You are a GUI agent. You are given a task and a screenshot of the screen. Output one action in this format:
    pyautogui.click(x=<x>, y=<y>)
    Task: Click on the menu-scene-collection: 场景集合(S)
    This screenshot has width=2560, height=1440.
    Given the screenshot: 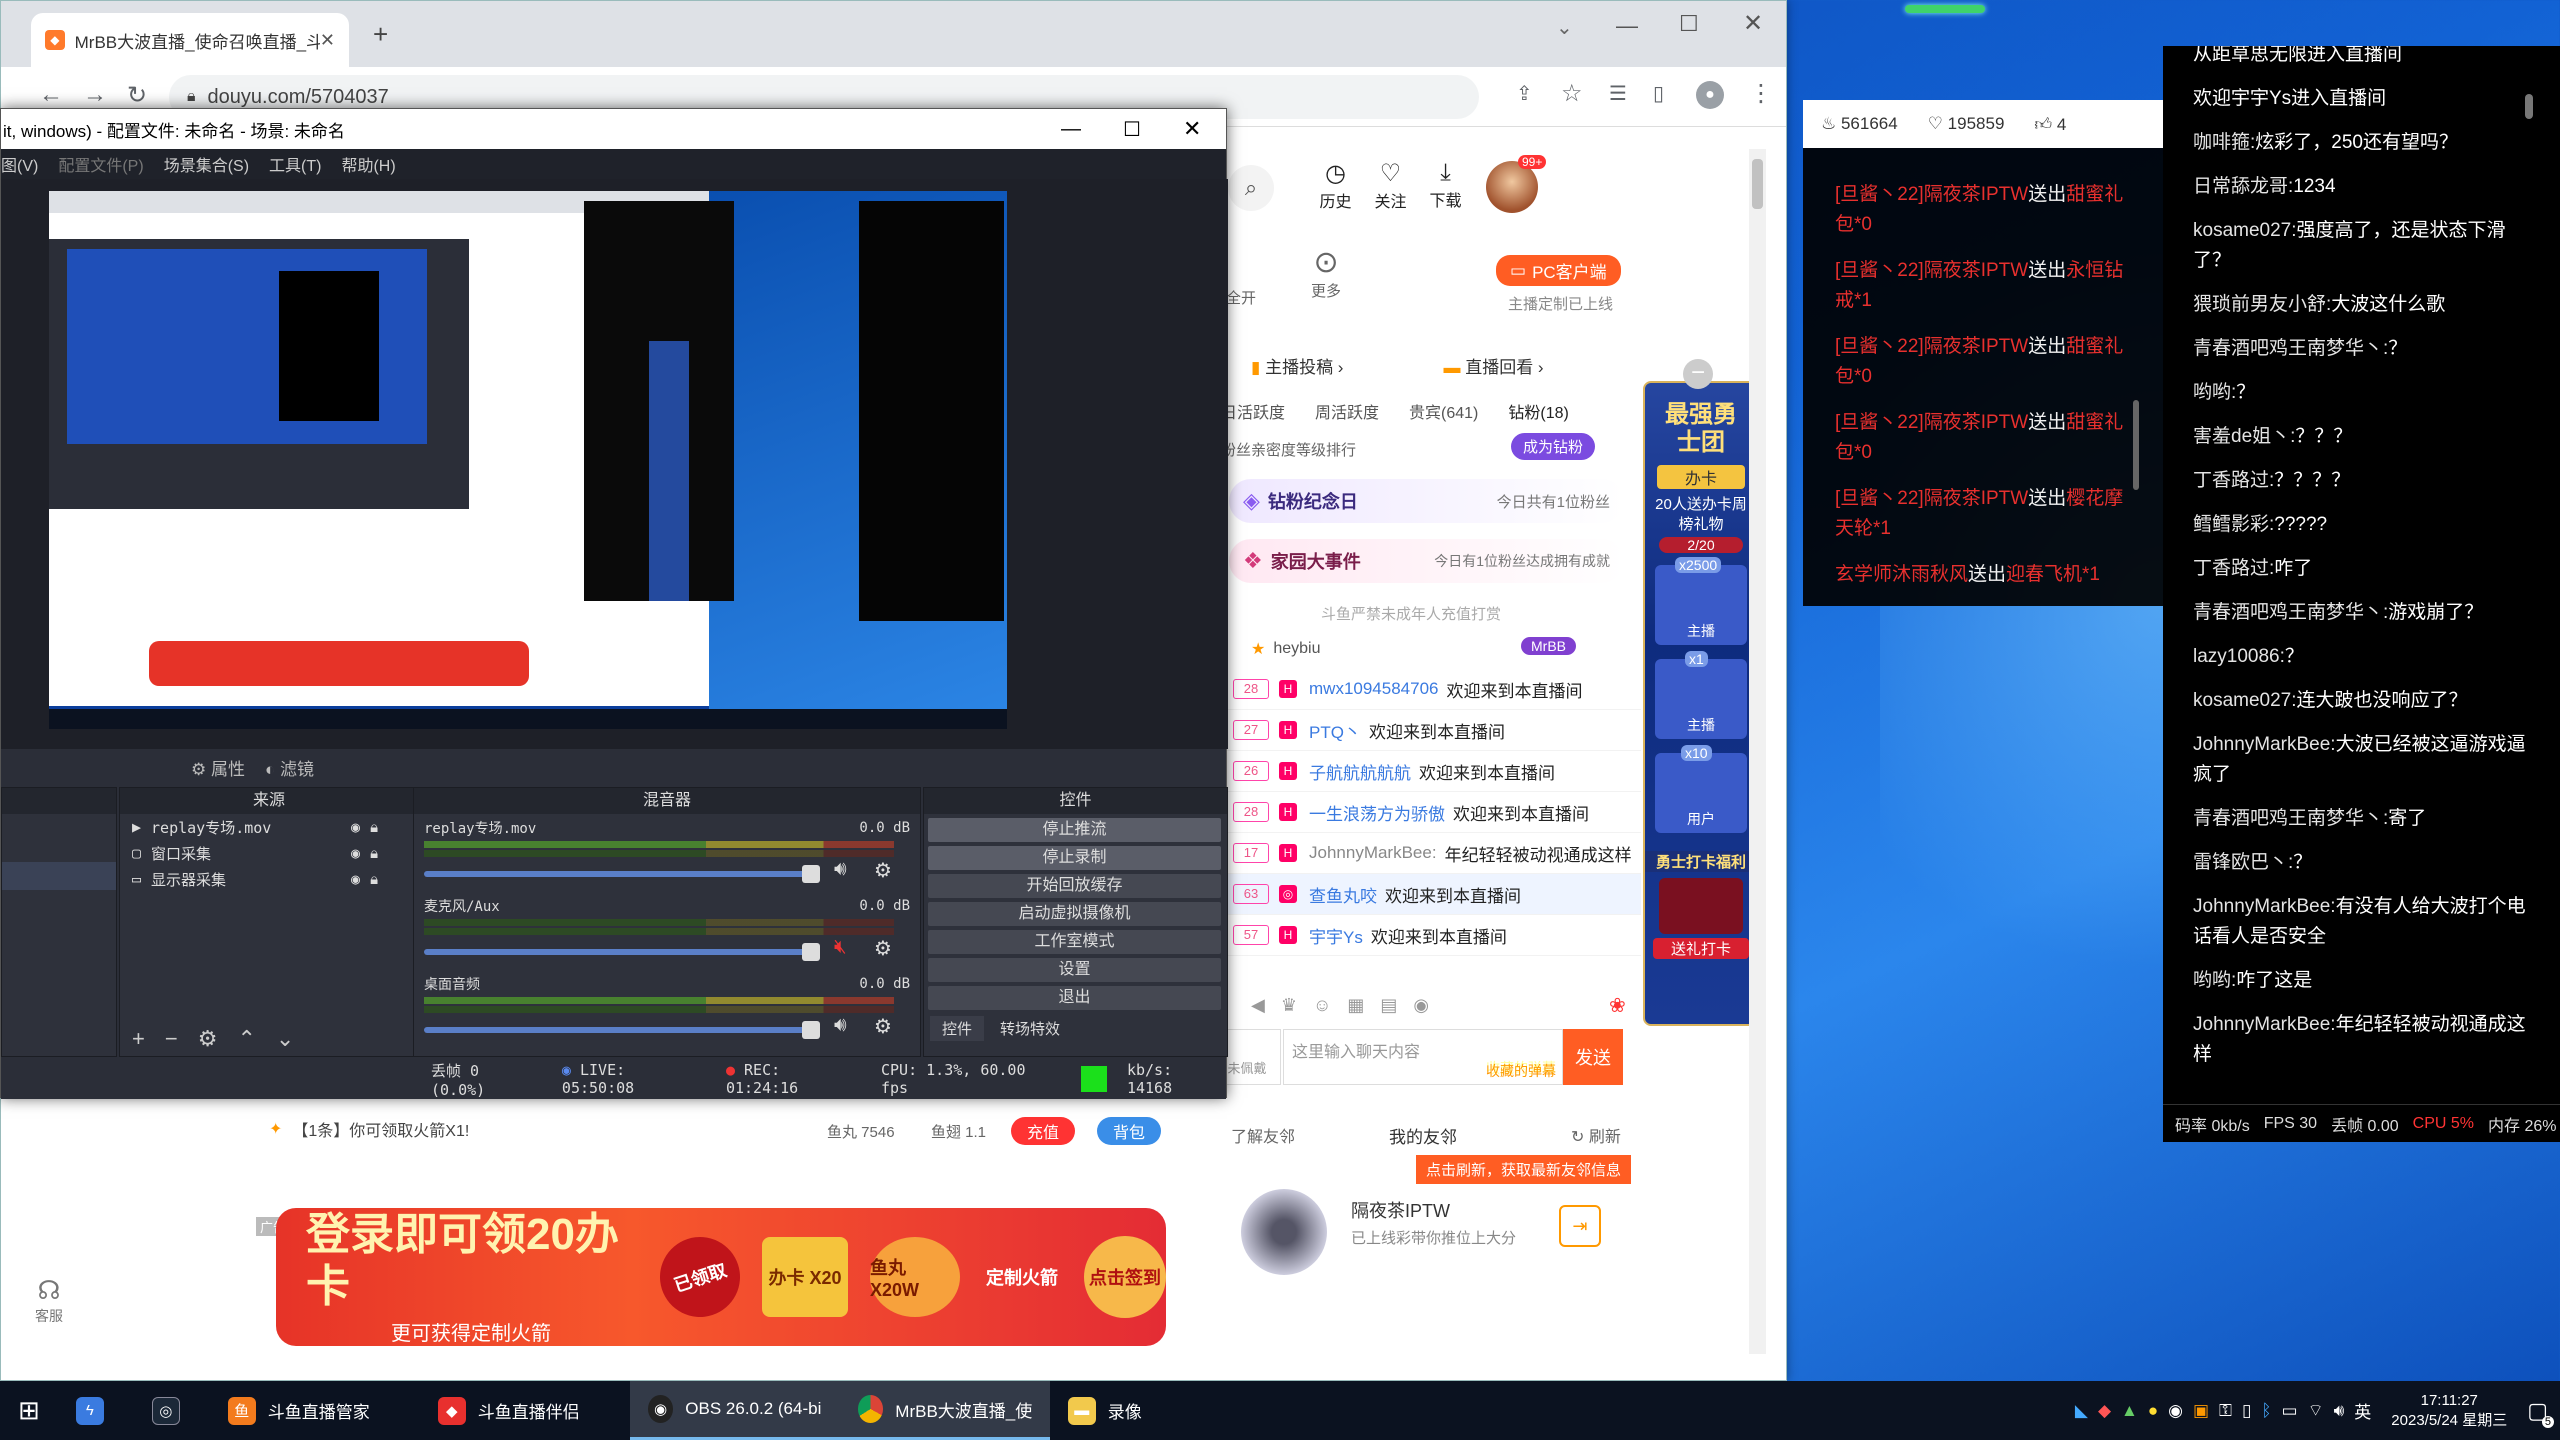 What is the action you would take?
    pyautogui.click(x=206, y=164)
    